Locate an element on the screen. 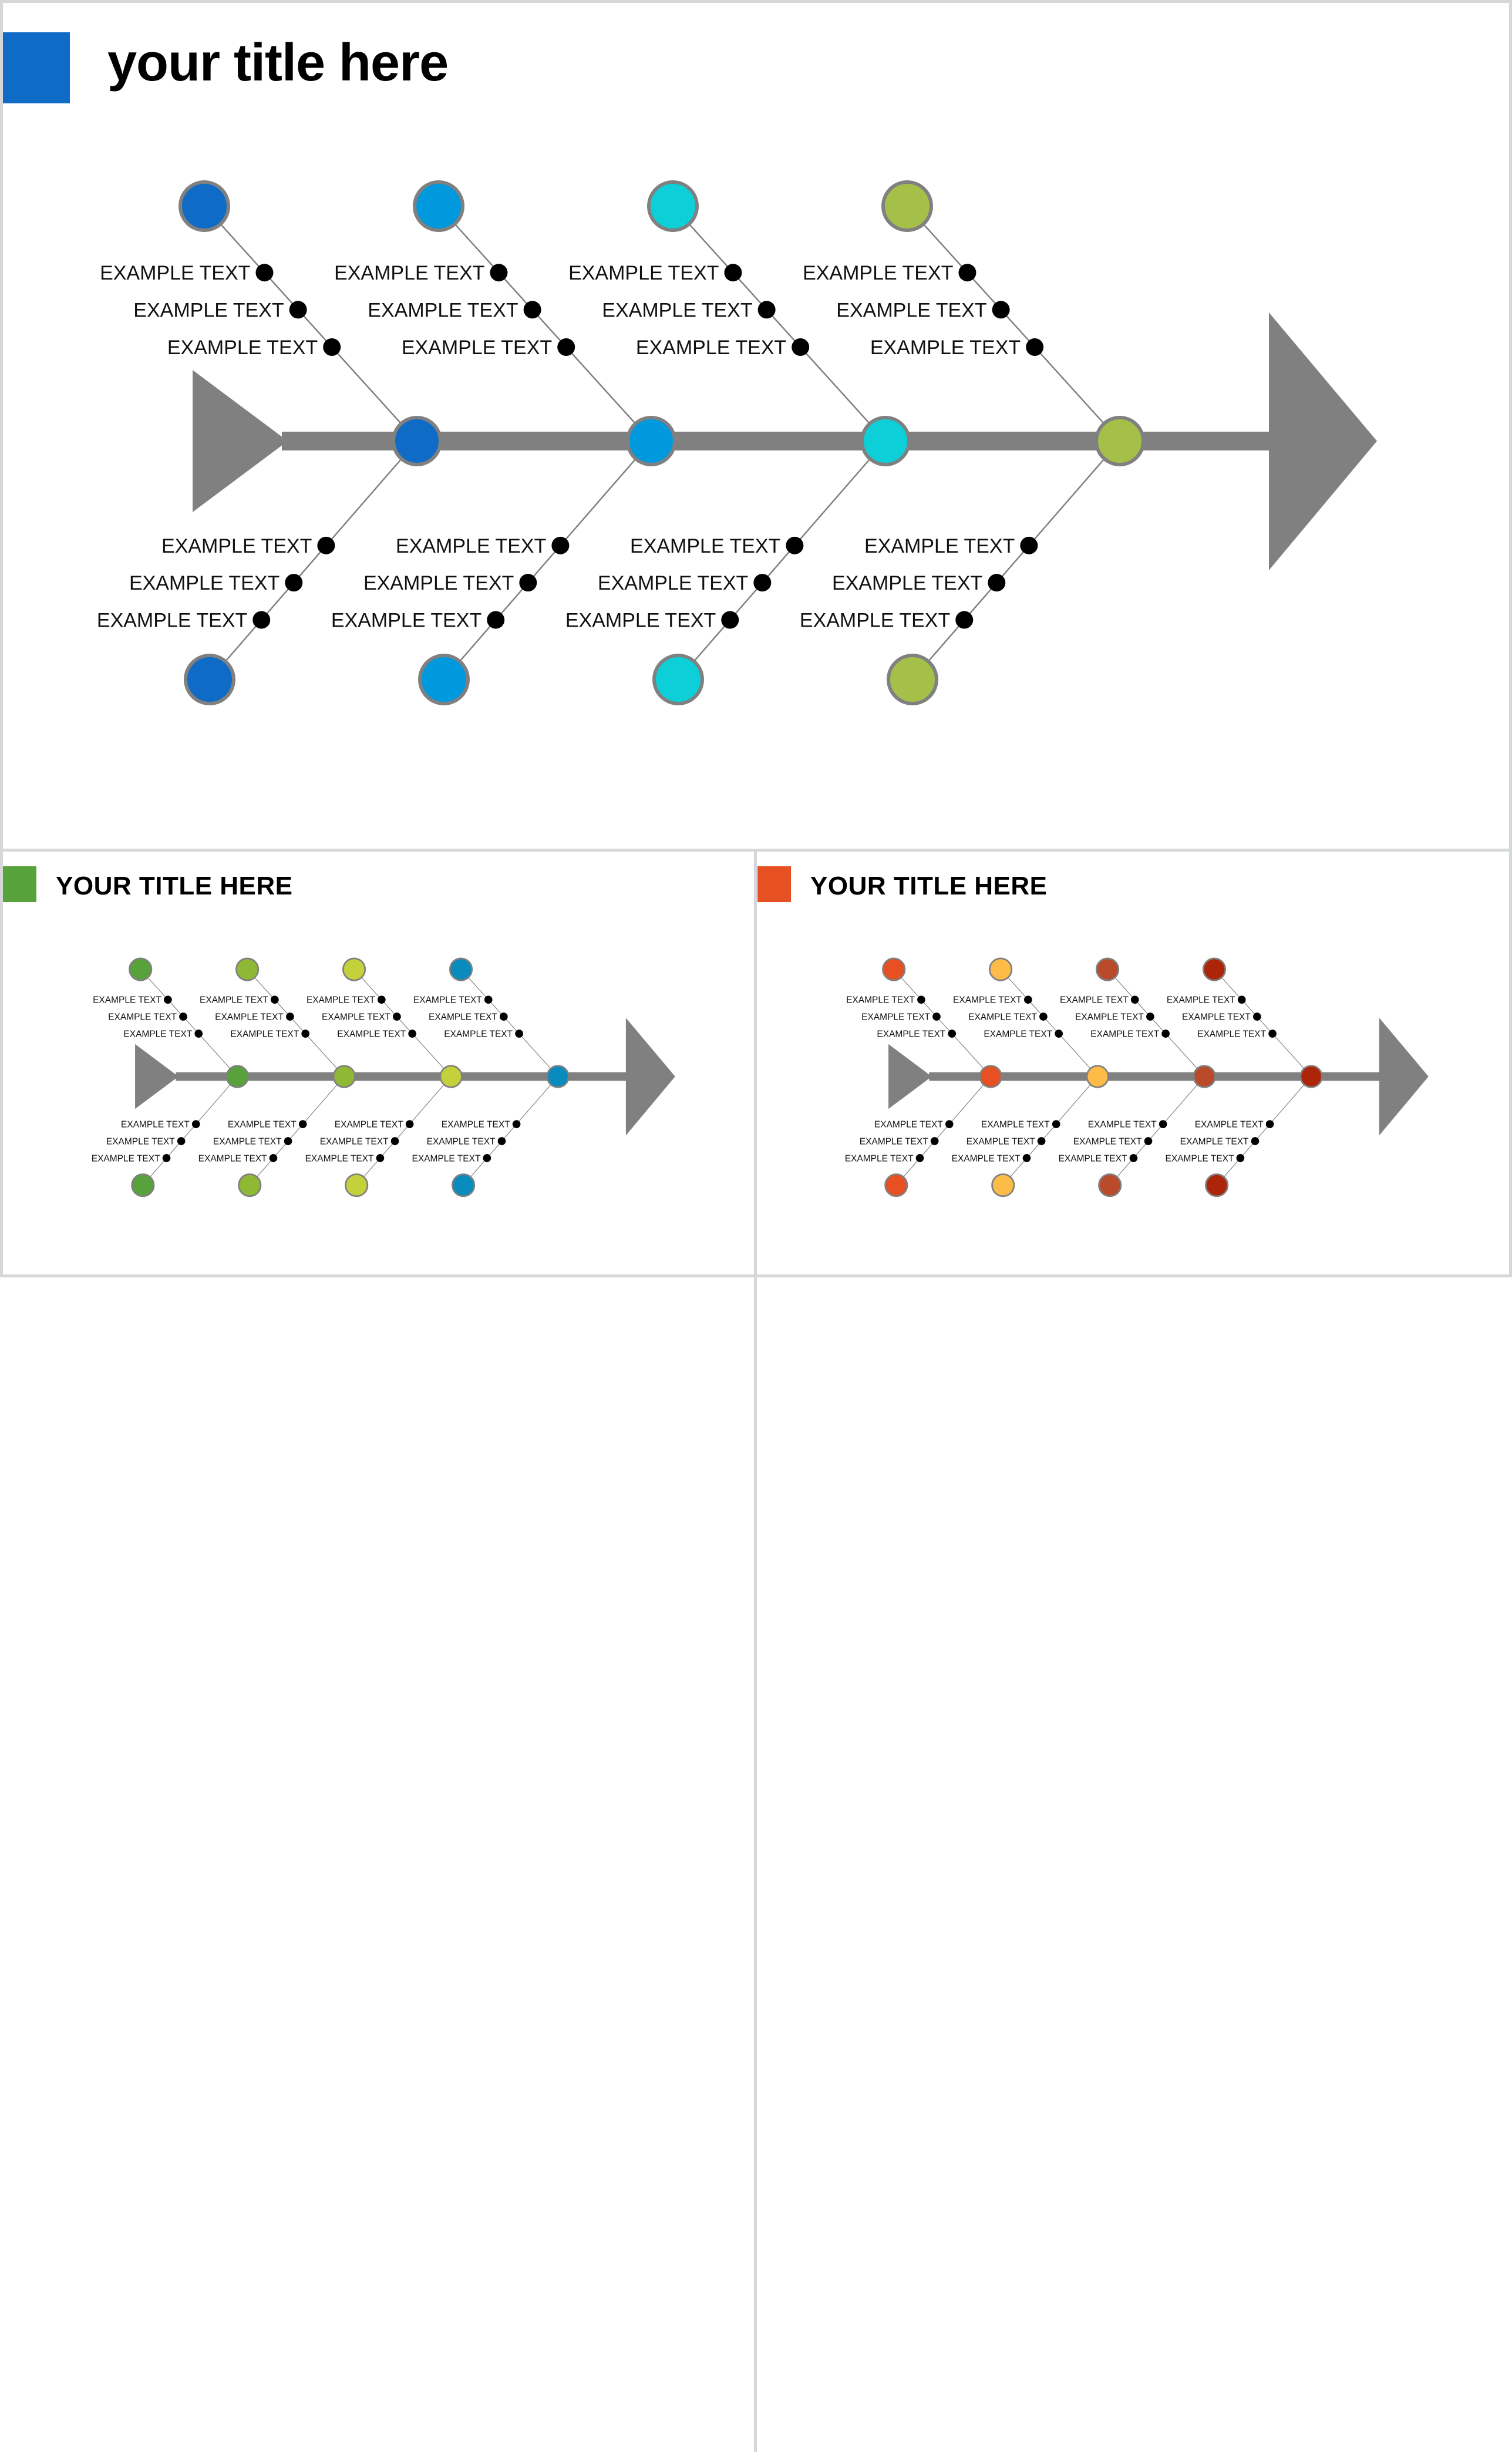 The height and width of the screenshot is (2452, 1512). green-tail-triangle is located at coordinates (157, 1076).